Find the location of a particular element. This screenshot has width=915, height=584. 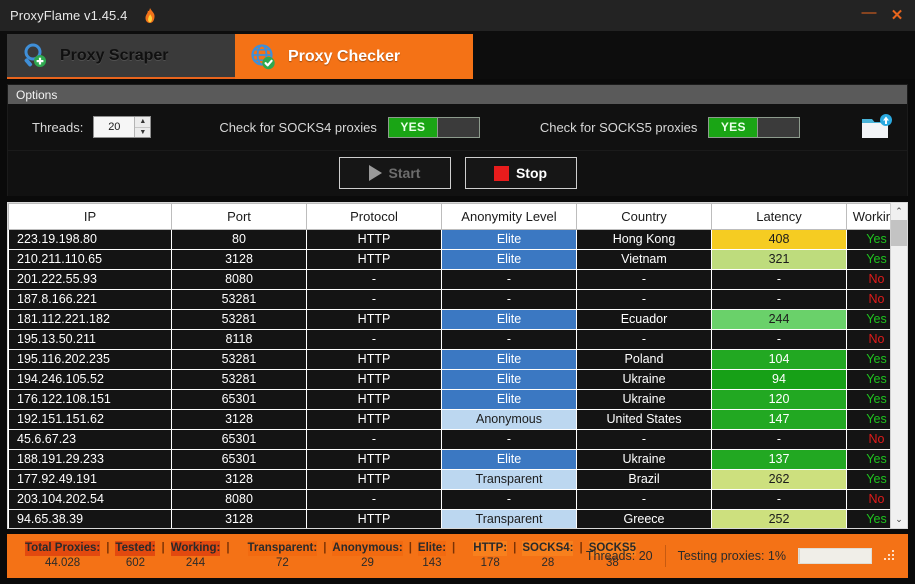

socks5-toggle: YES is located at coordinates (754, 127).